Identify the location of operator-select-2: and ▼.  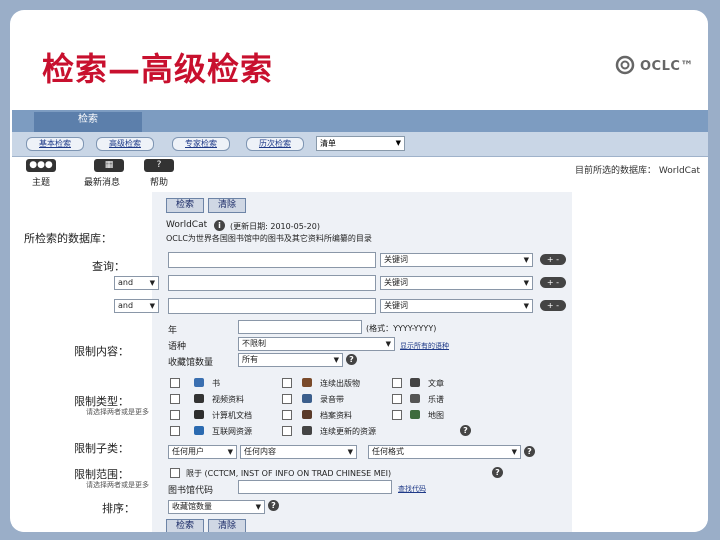
(136, 283).